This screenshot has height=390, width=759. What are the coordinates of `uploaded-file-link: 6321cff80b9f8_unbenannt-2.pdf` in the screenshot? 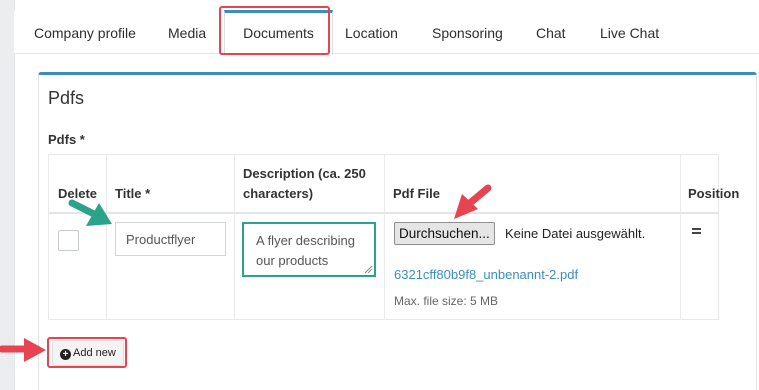 It's located at (486, 274).